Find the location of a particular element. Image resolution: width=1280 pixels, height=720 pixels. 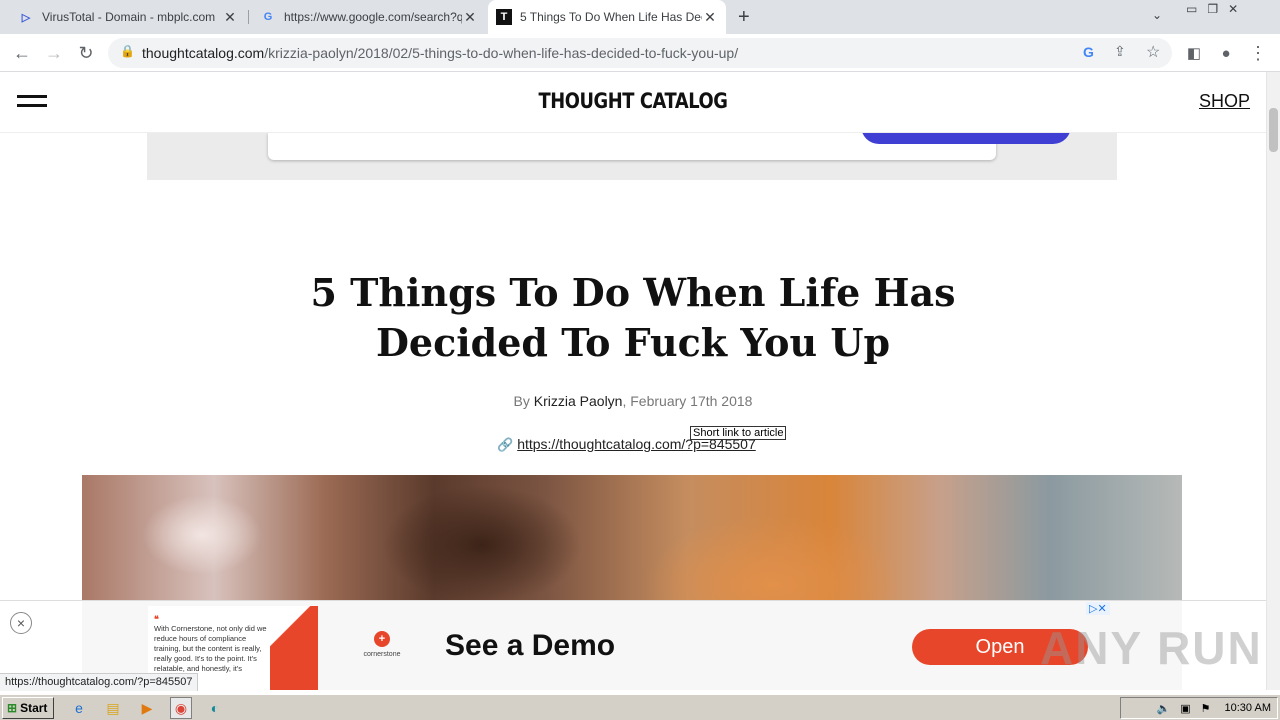

tab-title: https://www.google.com/search?q= is located at coordinates (373, 17).